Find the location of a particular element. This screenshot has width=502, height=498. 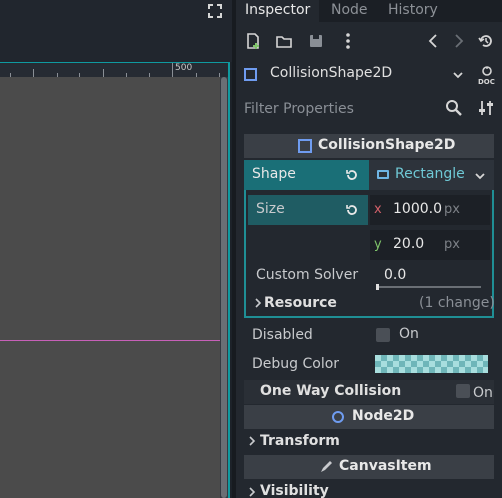

collision-shape-line is located at coordinates (114, 340).